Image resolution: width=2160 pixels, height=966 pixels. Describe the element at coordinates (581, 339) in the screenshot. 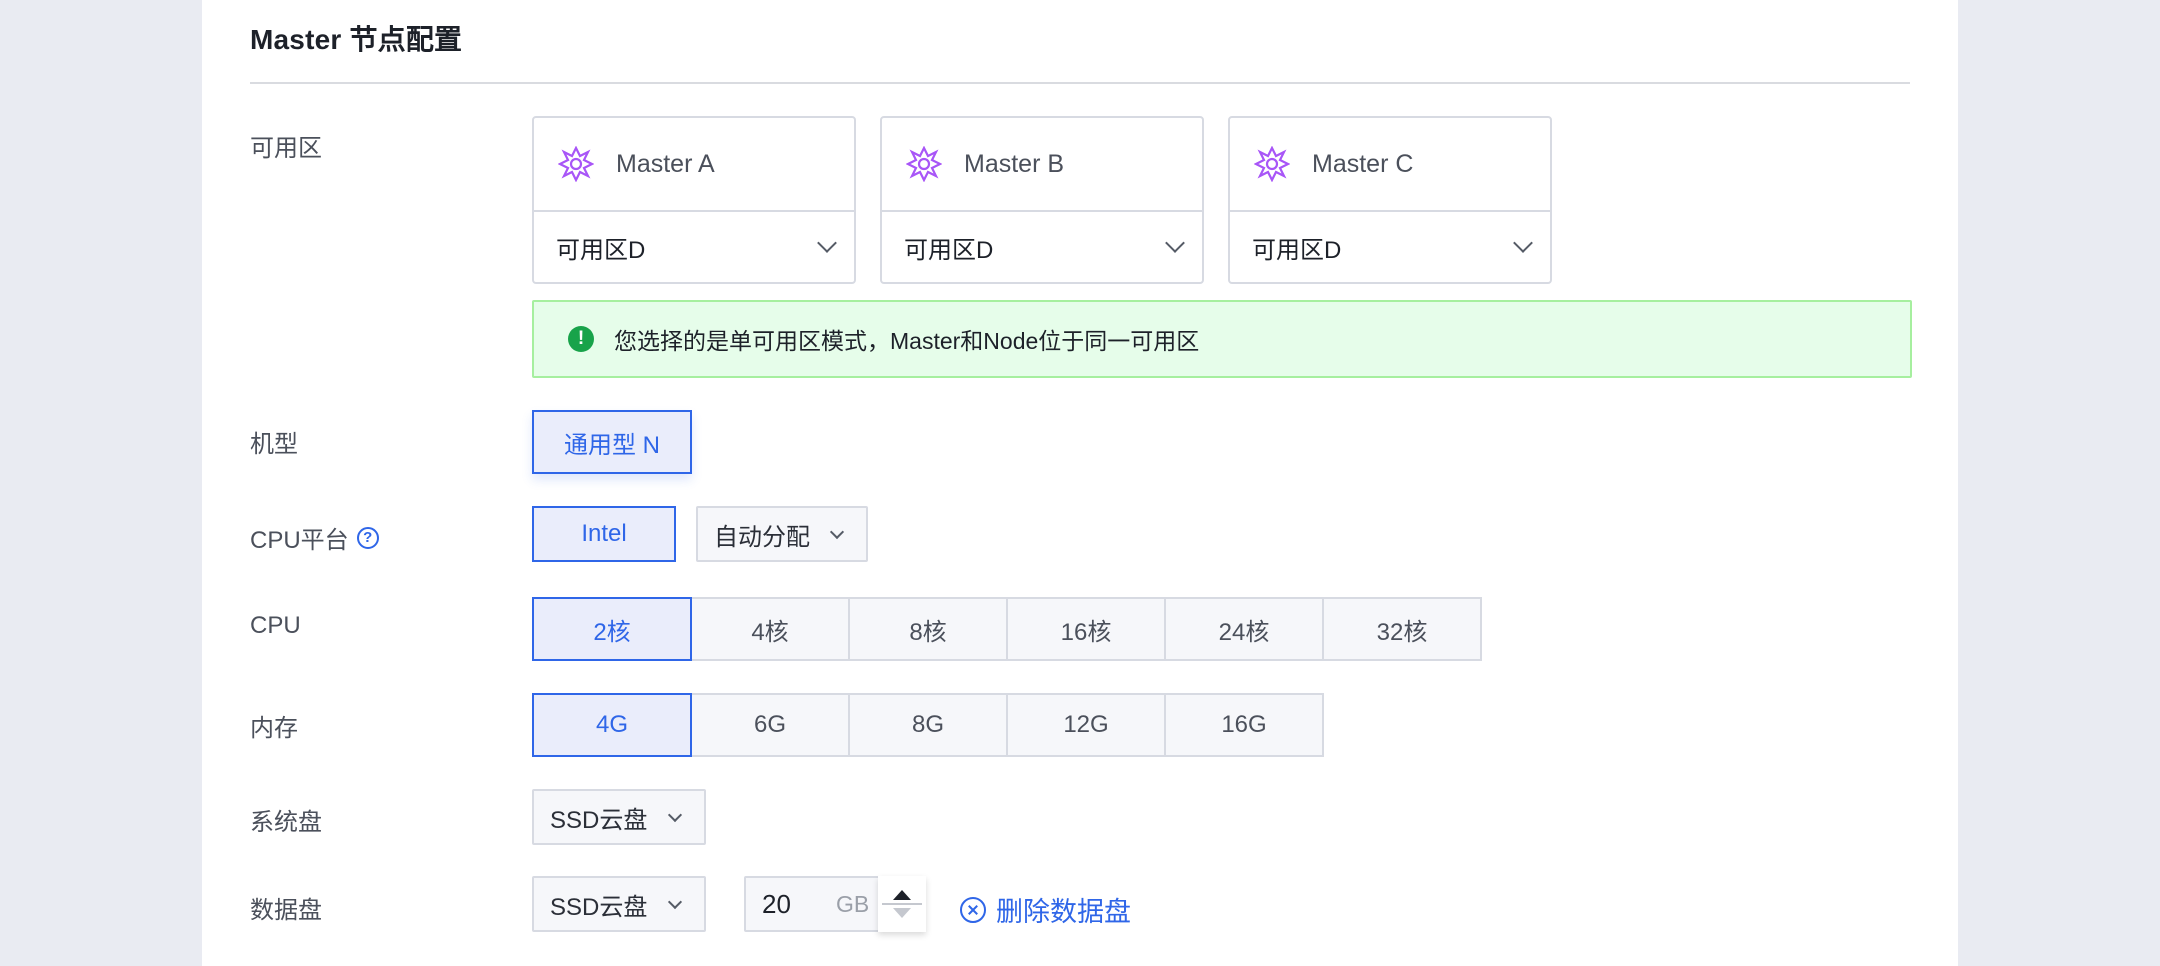

I see `exclamation-icon: !` at that location.